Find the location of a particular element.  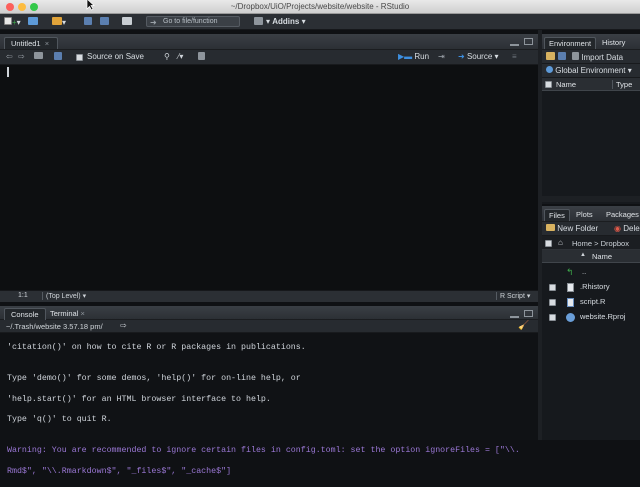

files-name-column: Name is located at coordinates (602, 256).